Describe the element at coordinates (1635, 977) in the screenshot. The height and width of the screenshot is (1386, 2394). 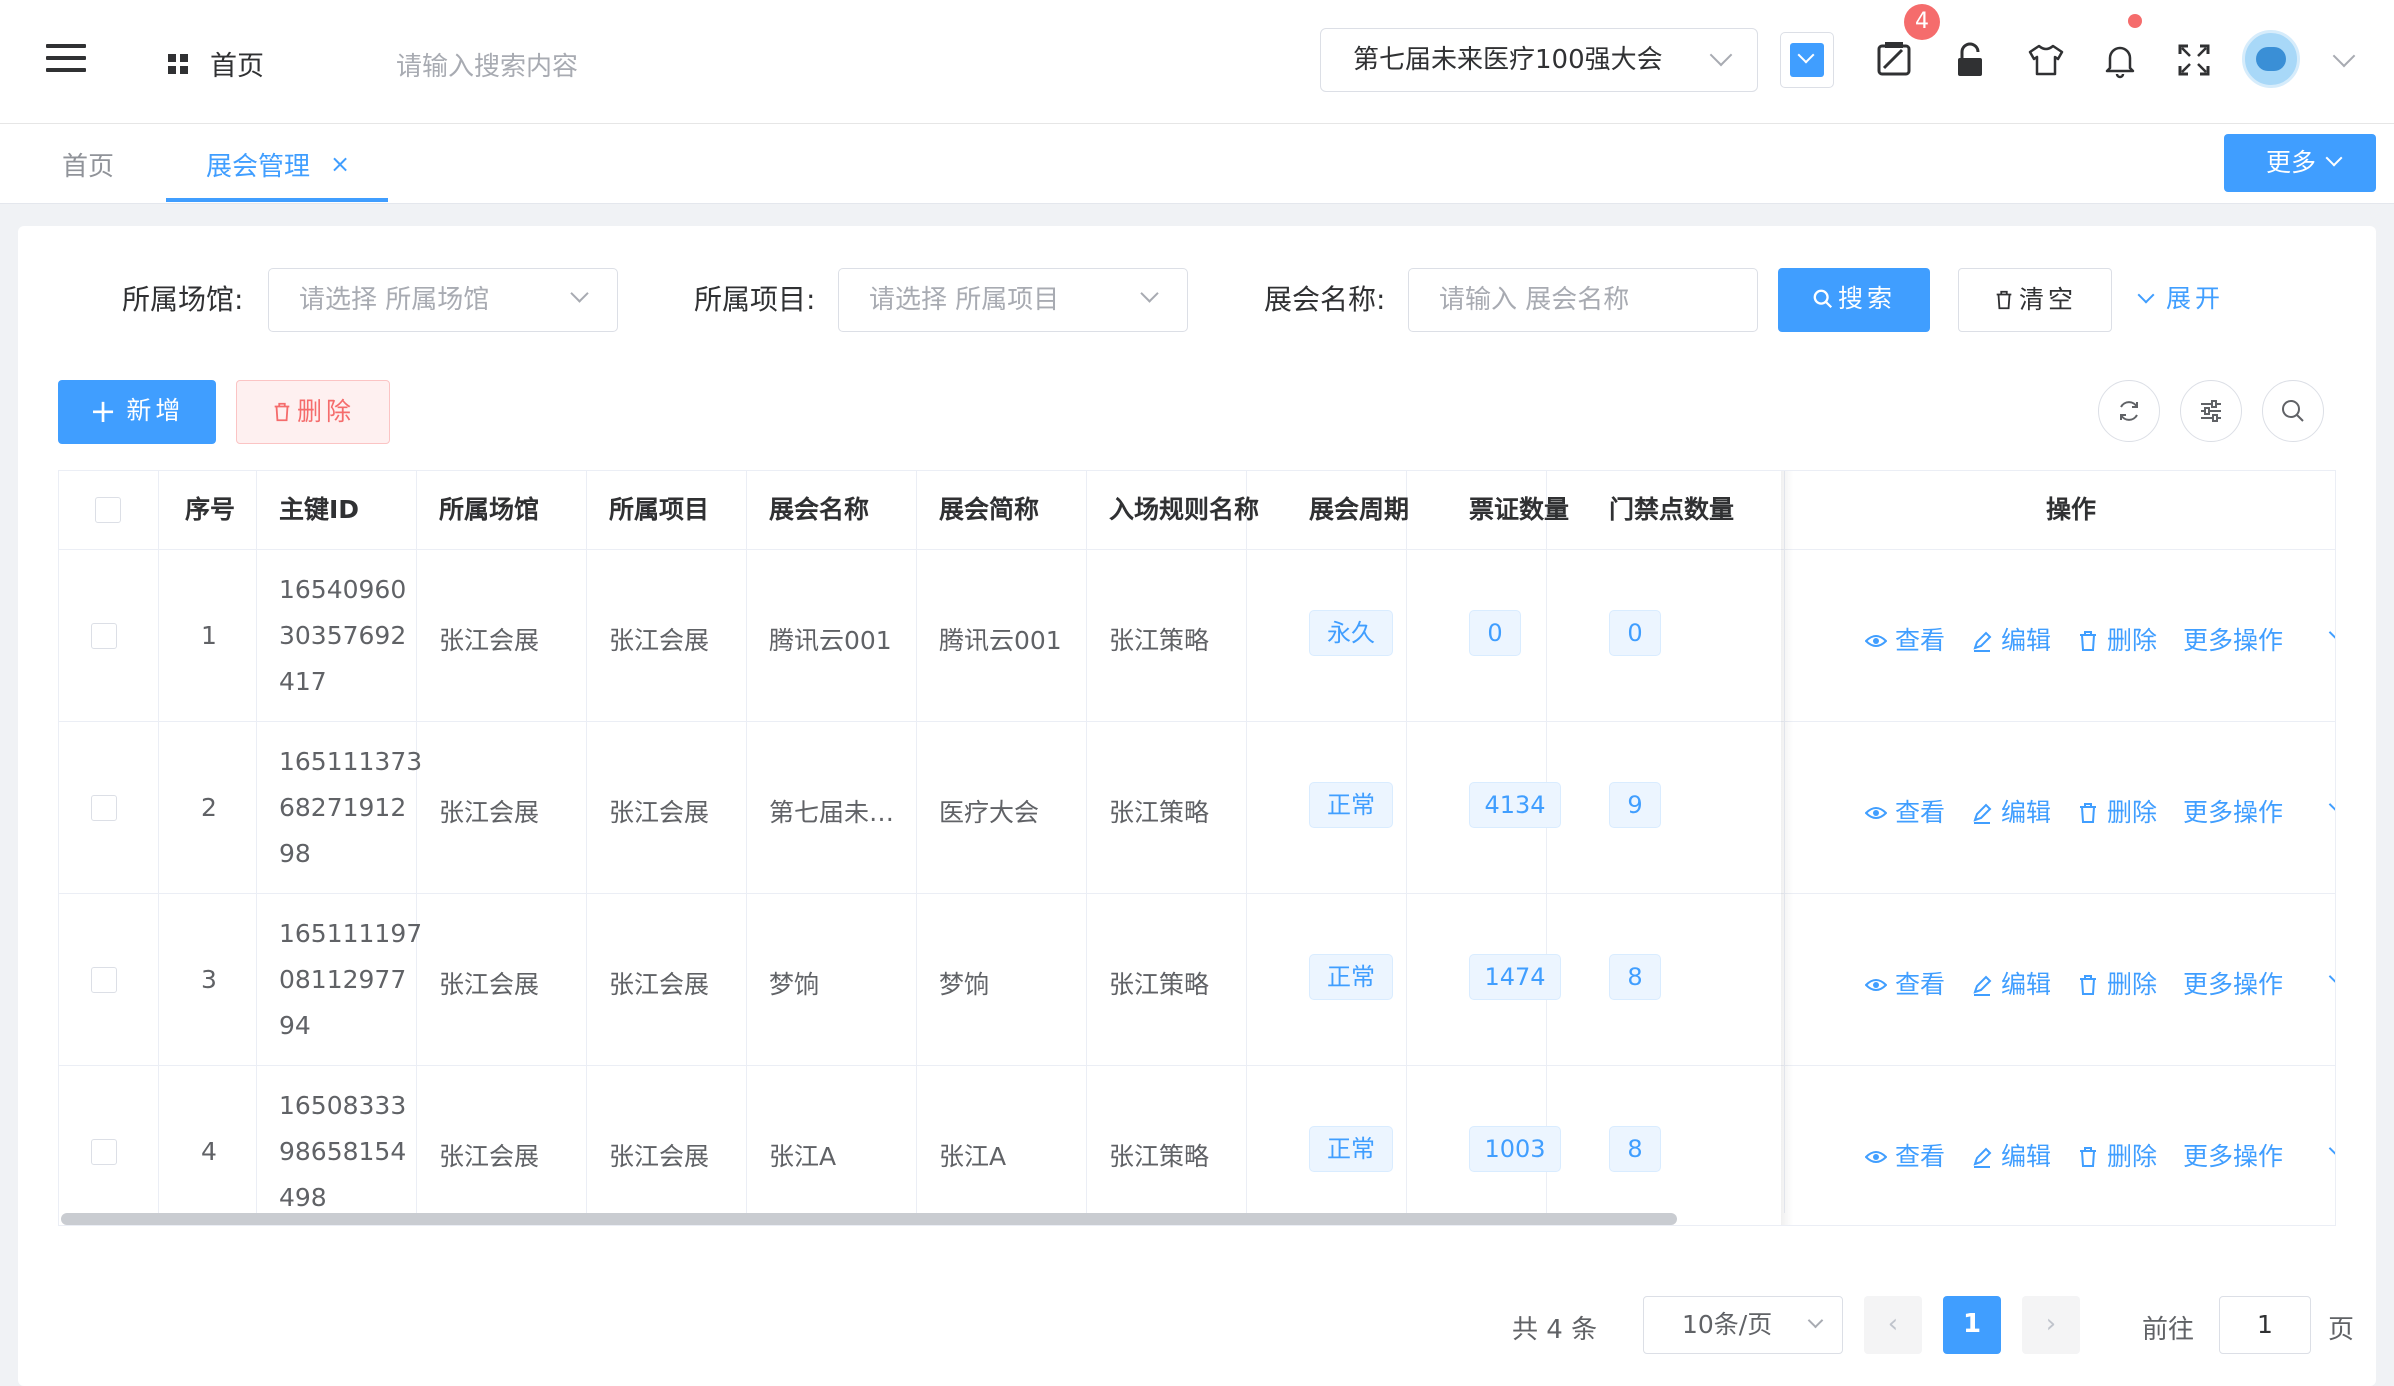
I see `row-gates-tag: 8` at that location.